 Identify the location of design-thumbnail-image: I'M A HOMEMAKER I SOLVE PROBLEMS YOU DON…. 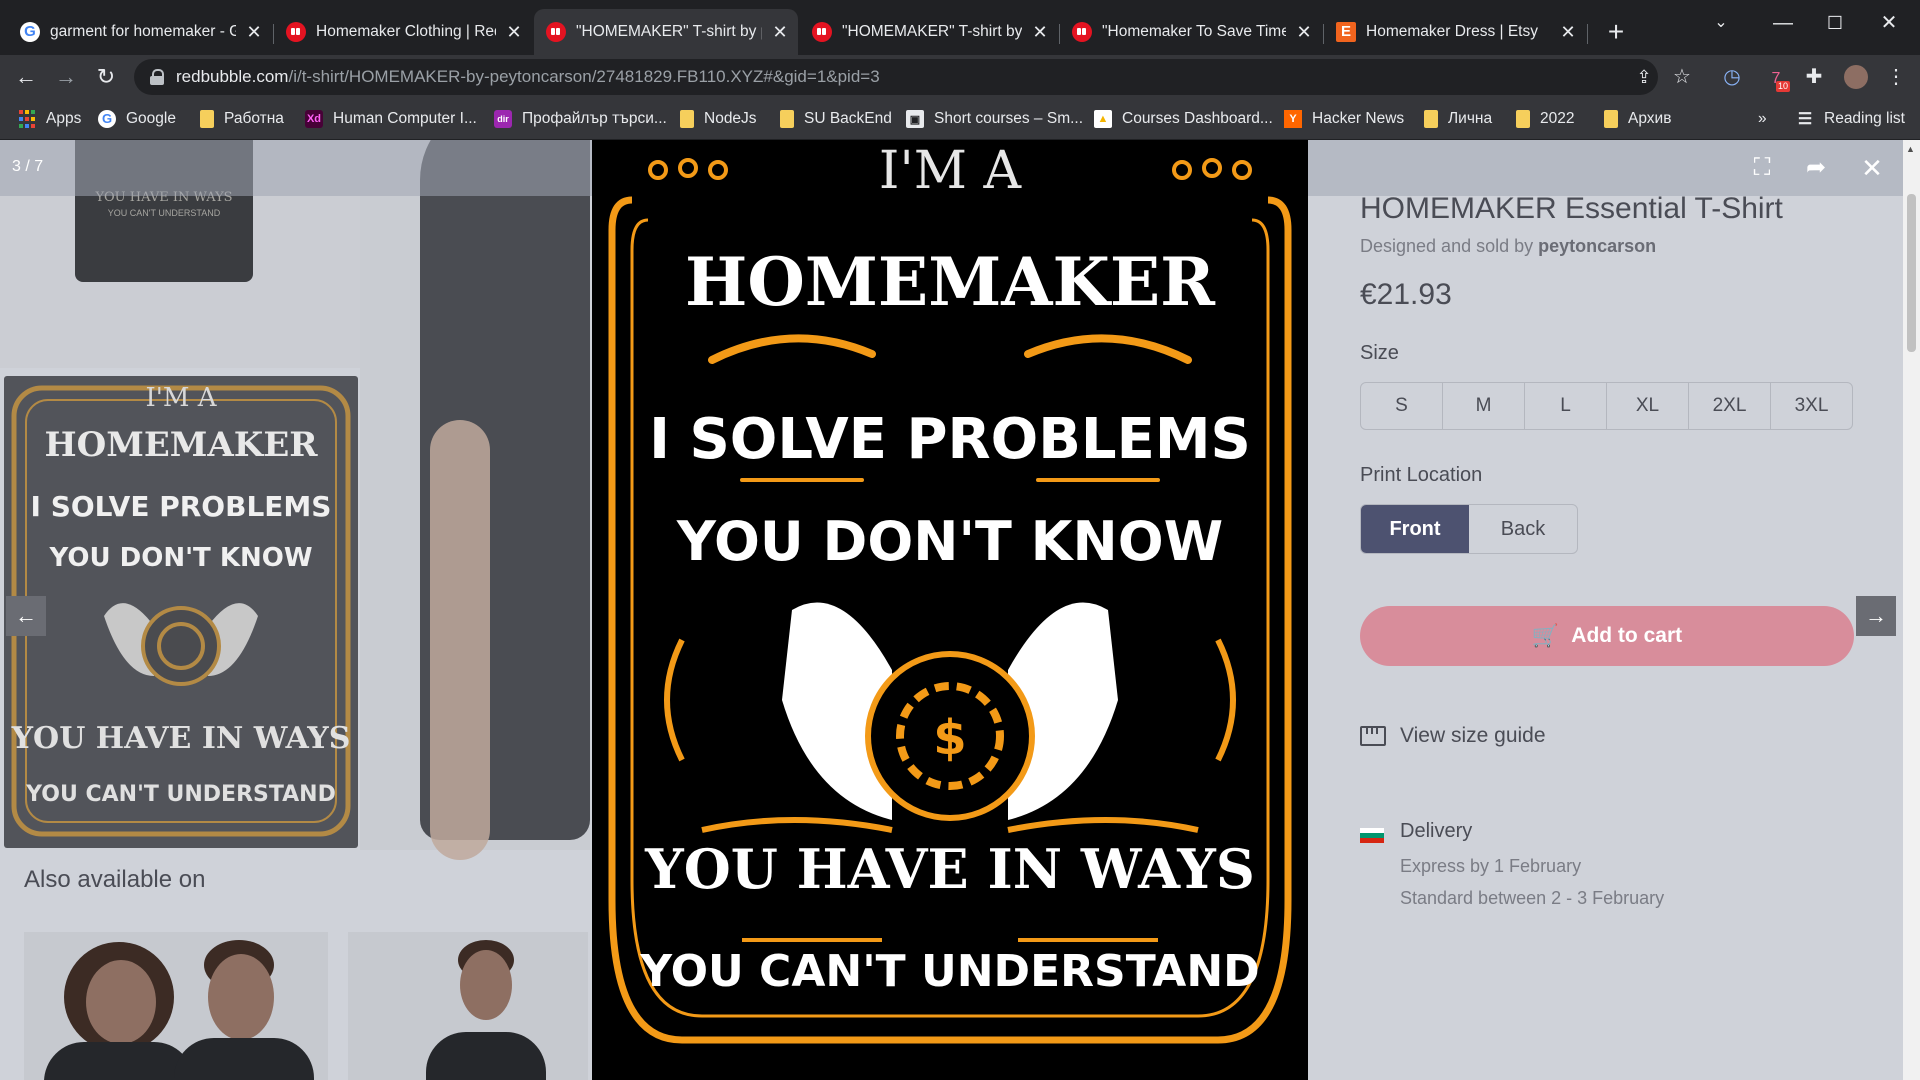
(181, 610).